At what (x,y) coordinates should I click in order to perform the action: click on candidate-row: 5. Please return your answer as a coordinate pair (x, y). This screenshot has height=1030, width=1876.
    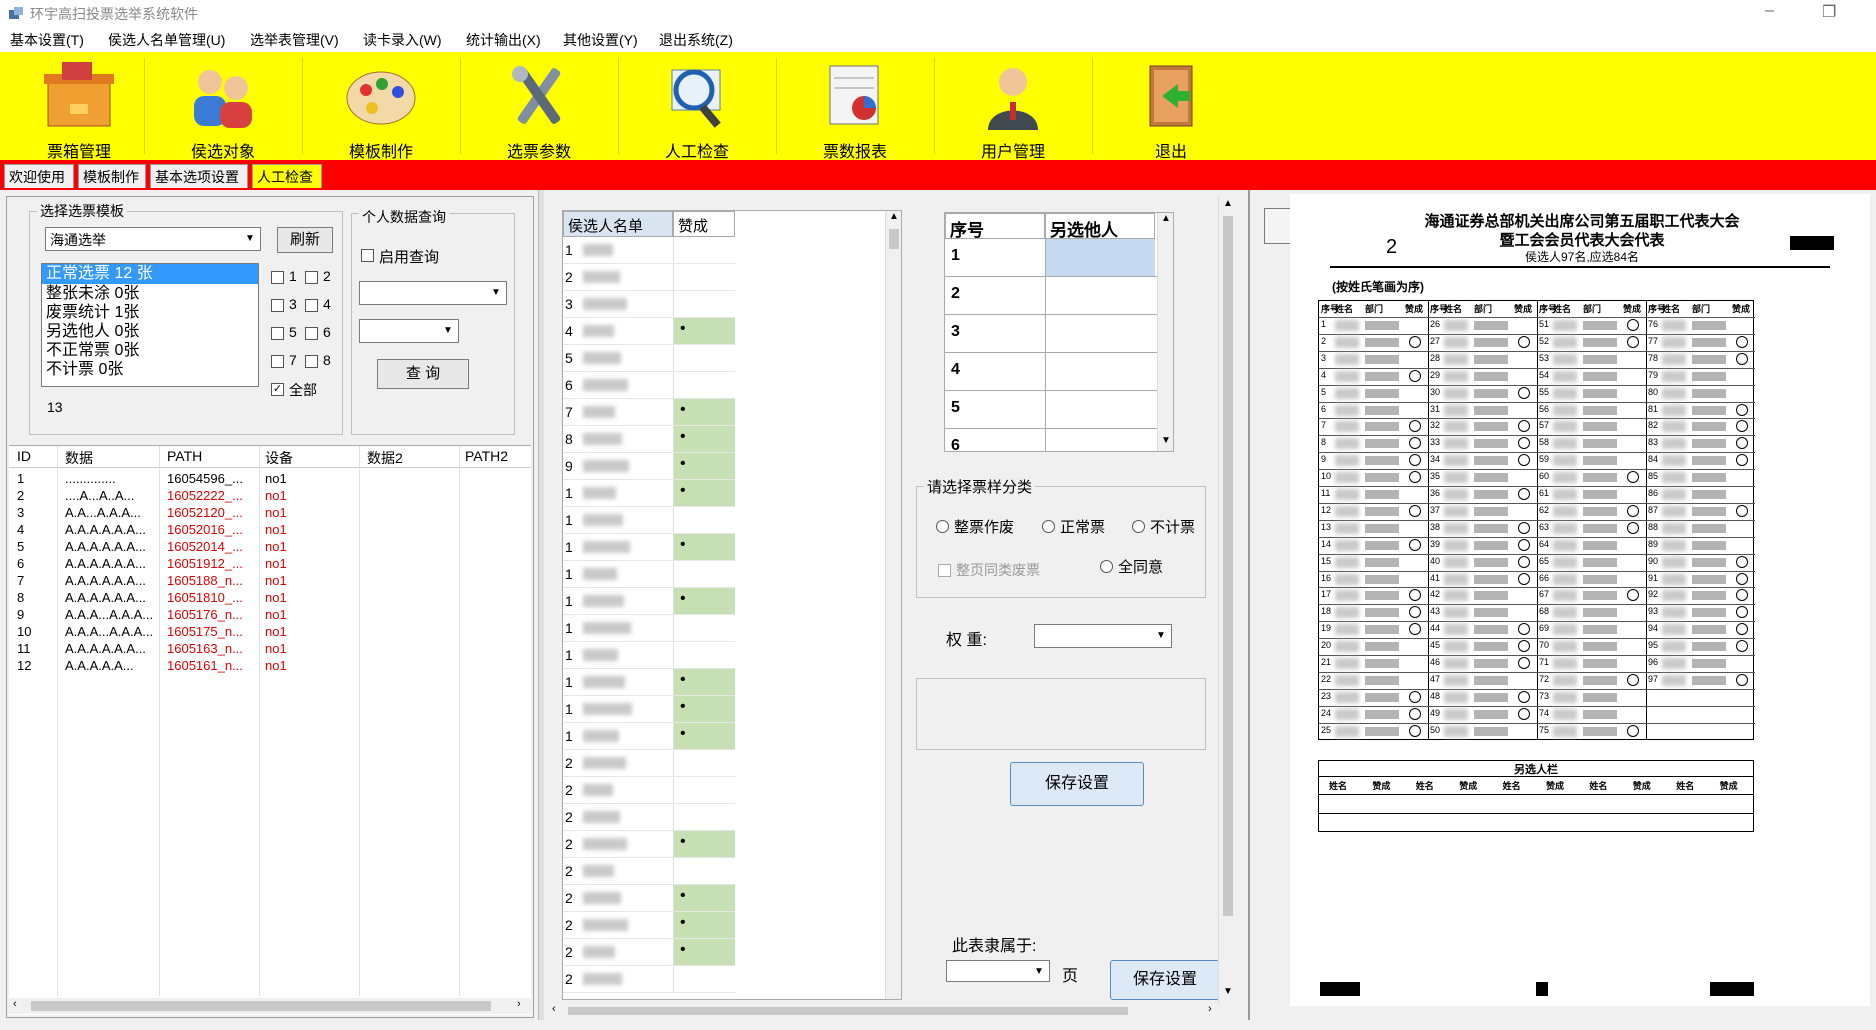
    Looking at the image, I should click on (649, 358).